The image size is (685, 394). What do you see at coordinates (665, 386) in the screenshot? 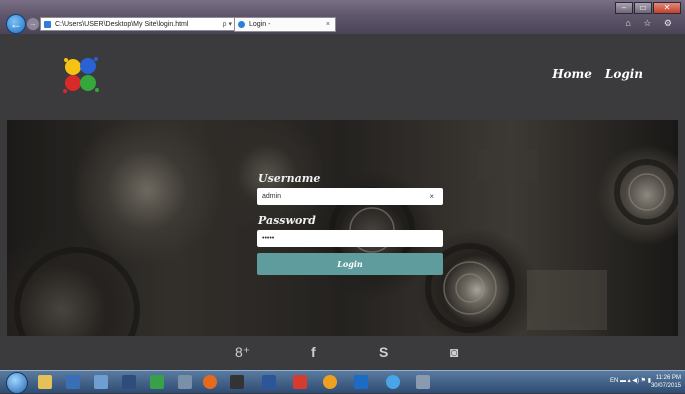
I see `clock-date: 30/07/2015` at bounding box center [665, 386].